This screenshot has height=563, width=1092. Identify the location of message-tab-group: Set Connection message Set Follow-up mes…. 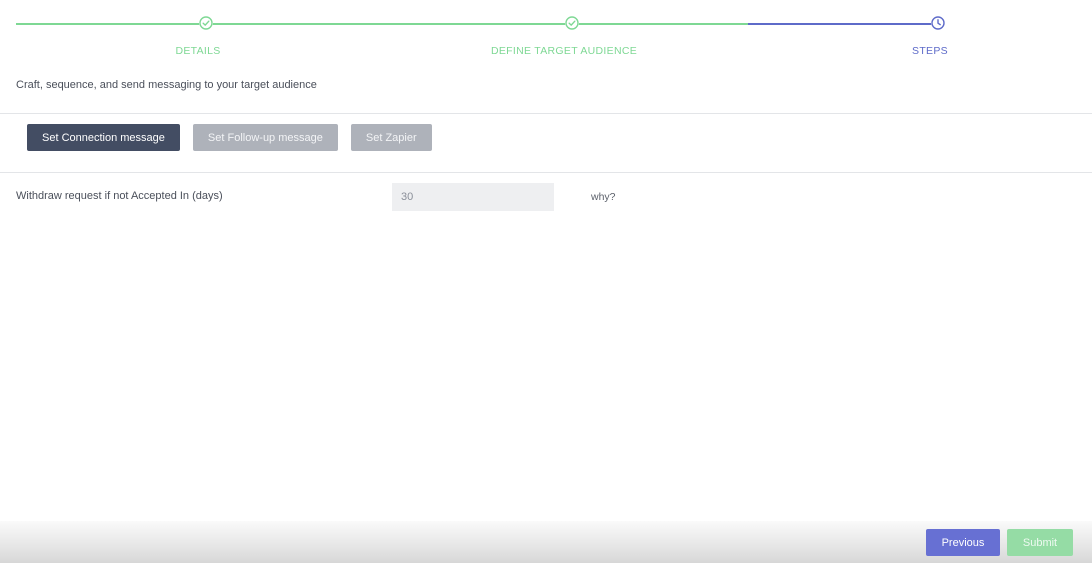
(229, 137).